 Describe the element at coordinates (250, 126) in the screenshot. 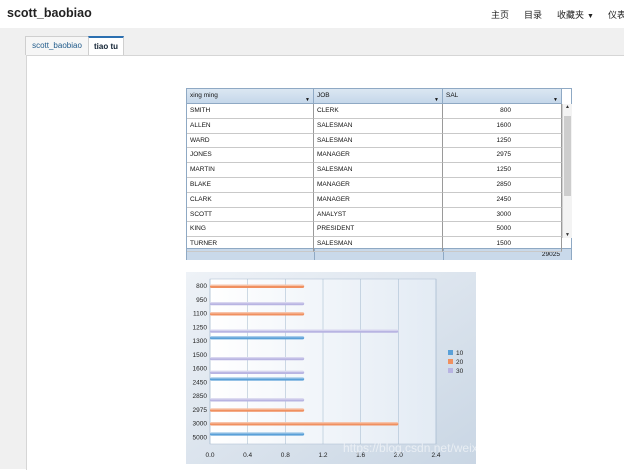

I see `table-cell: ALLEN` at that location.